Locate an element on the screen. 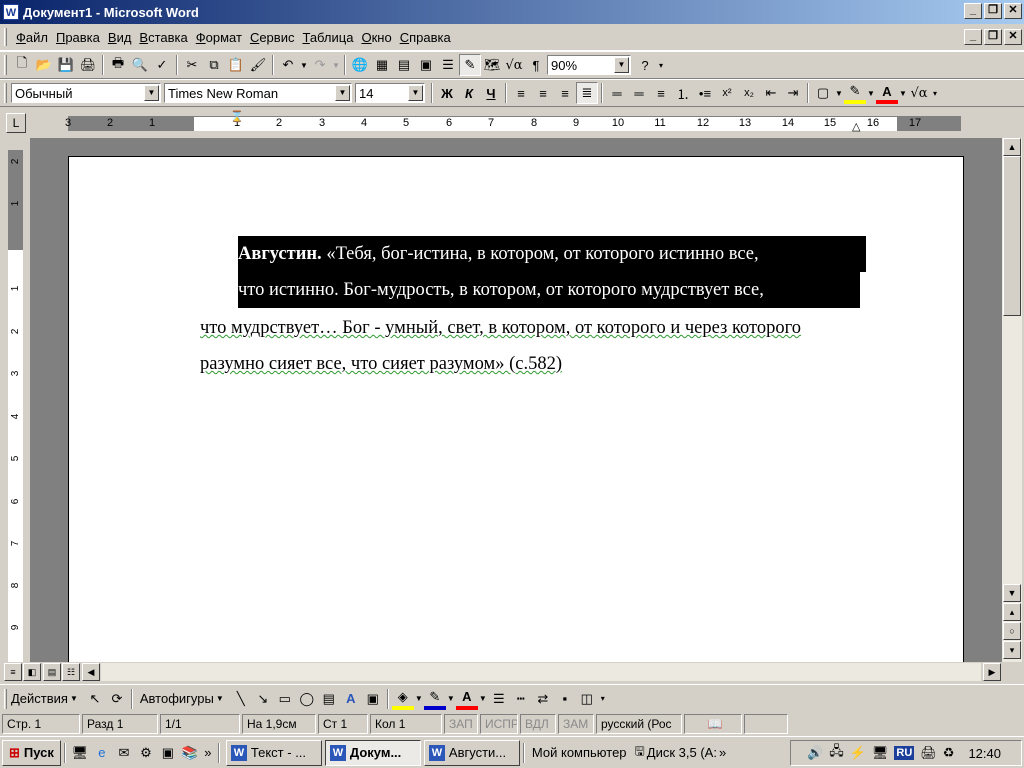 The width and height of the screenshot is (1024, 768). drawing-icon: ✎ is located at coordinates (470, 65).